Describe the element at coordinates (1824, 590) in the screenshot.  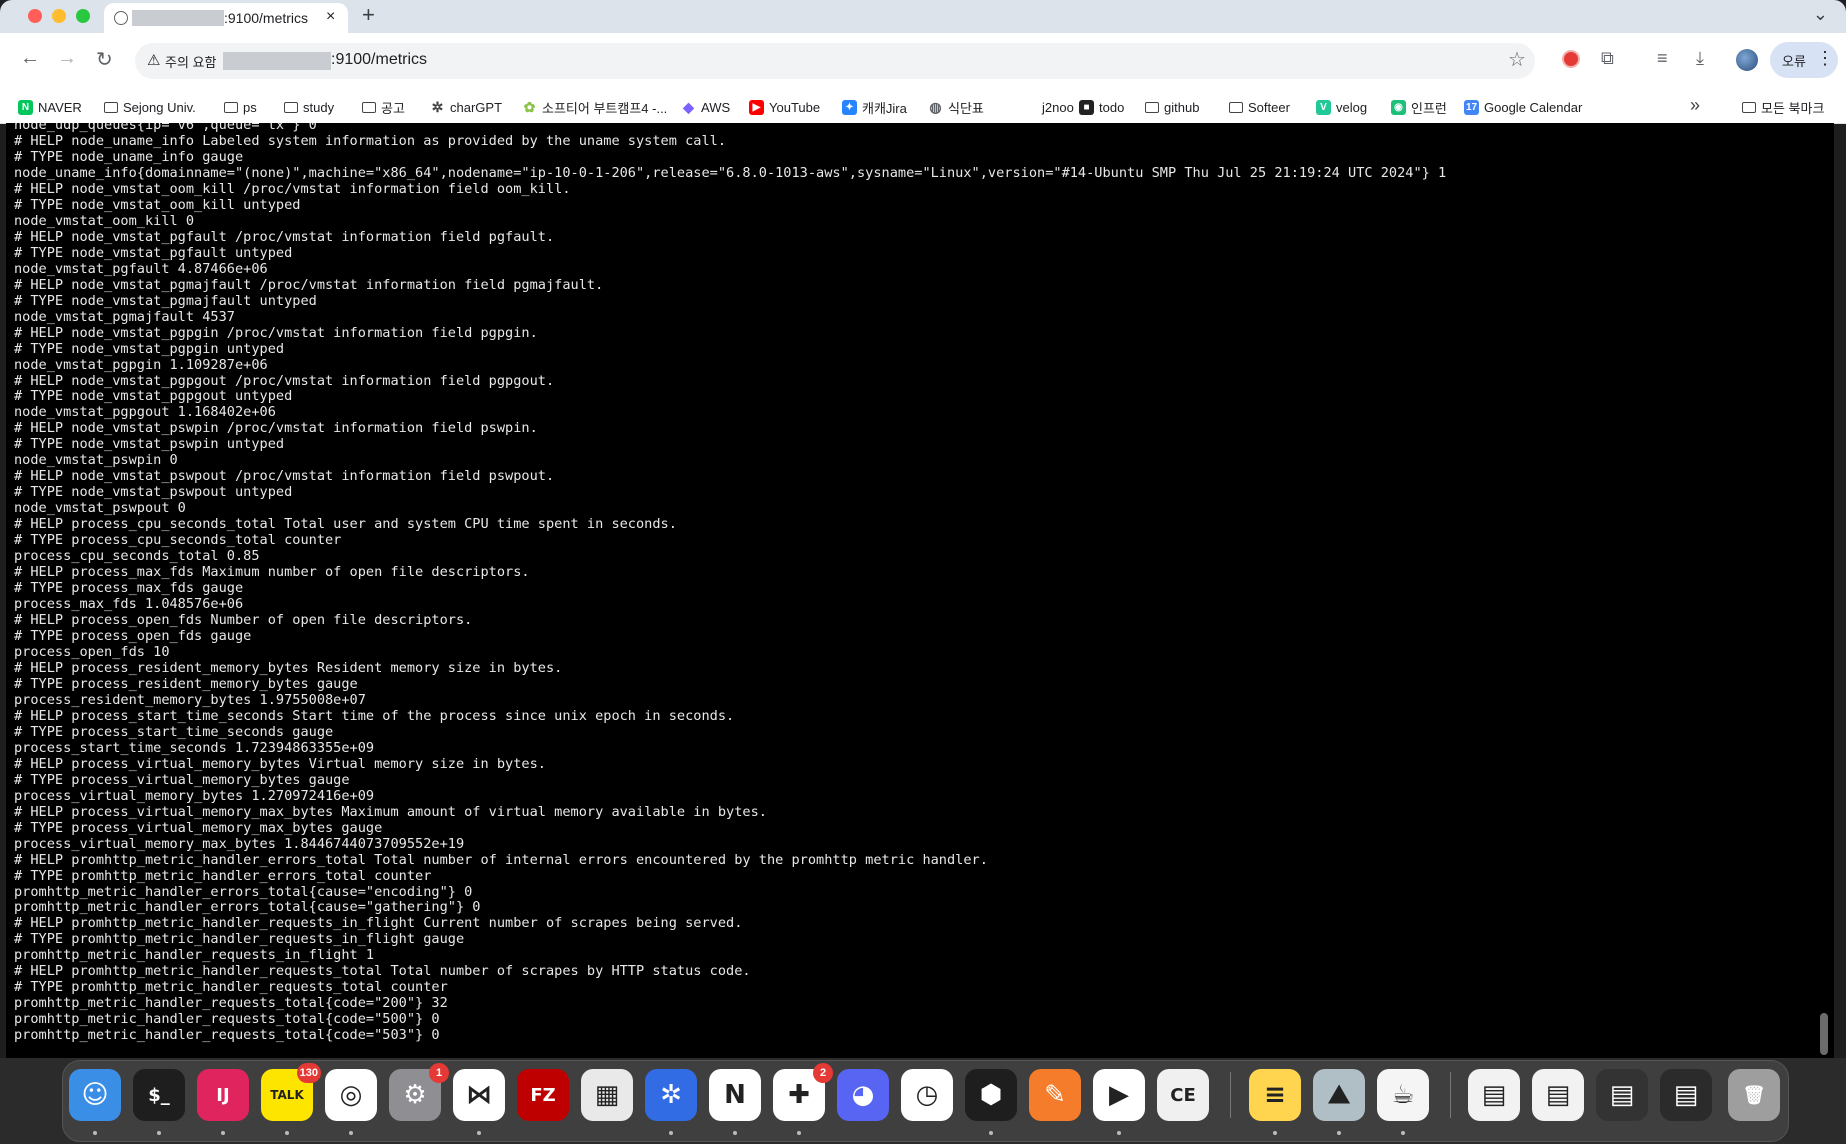
I see `scrollbar` at that location.